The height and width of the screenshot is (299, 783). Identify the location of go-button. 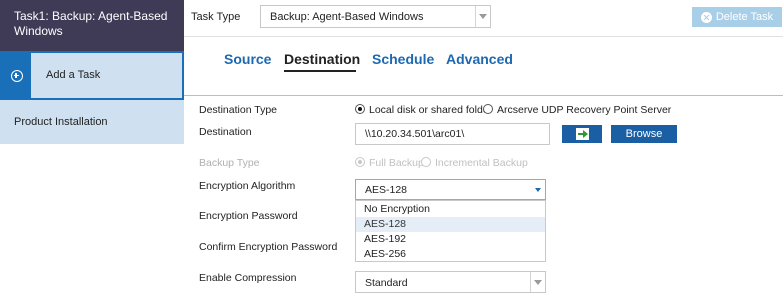
(582, 134).